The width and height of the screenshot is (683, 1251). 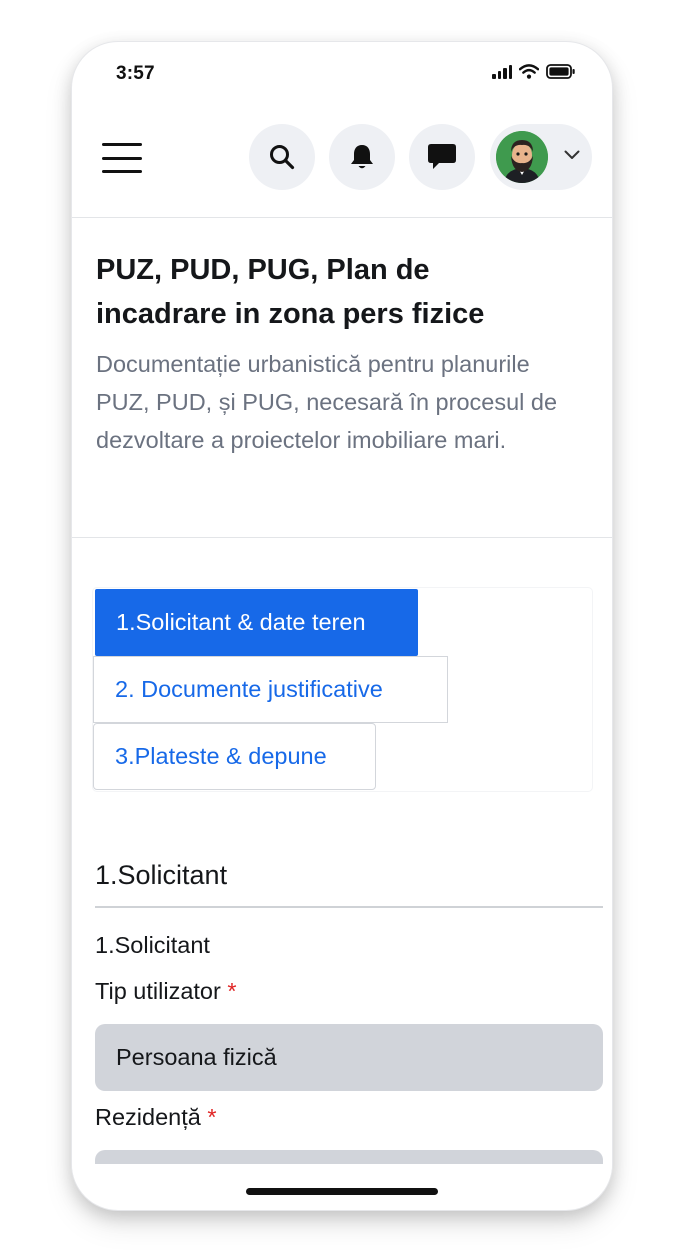 I want to click on messages-button, so click(x=442, y=157).